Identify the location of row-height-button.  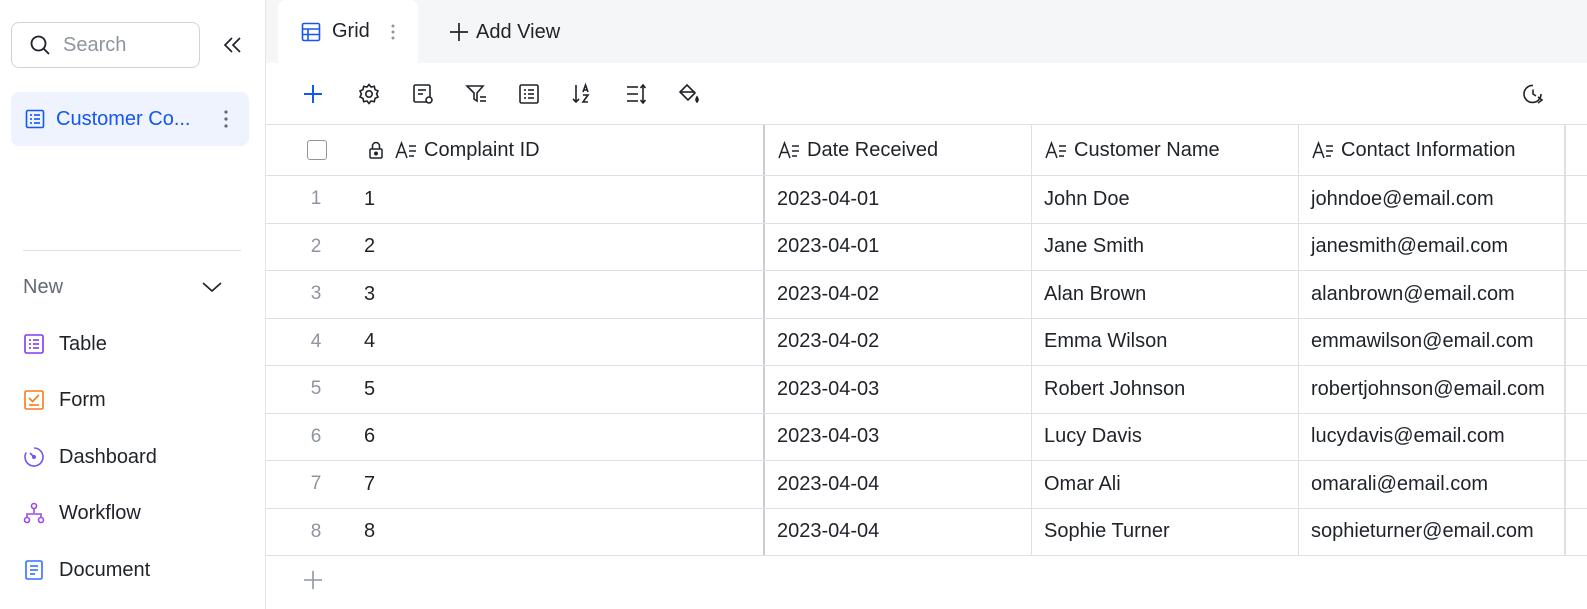
(636, 94).